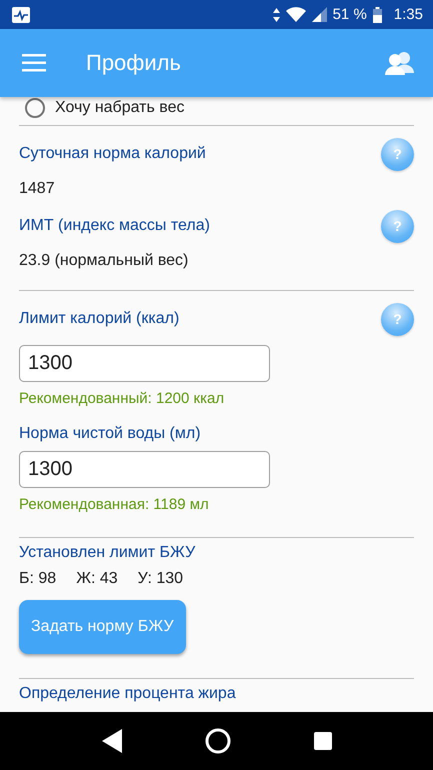  What do you see at coordinates (114, 226) in the screenshot?
I see `field-label: ИМТ (индекс массы тела)` at bounding box center [114, 226].